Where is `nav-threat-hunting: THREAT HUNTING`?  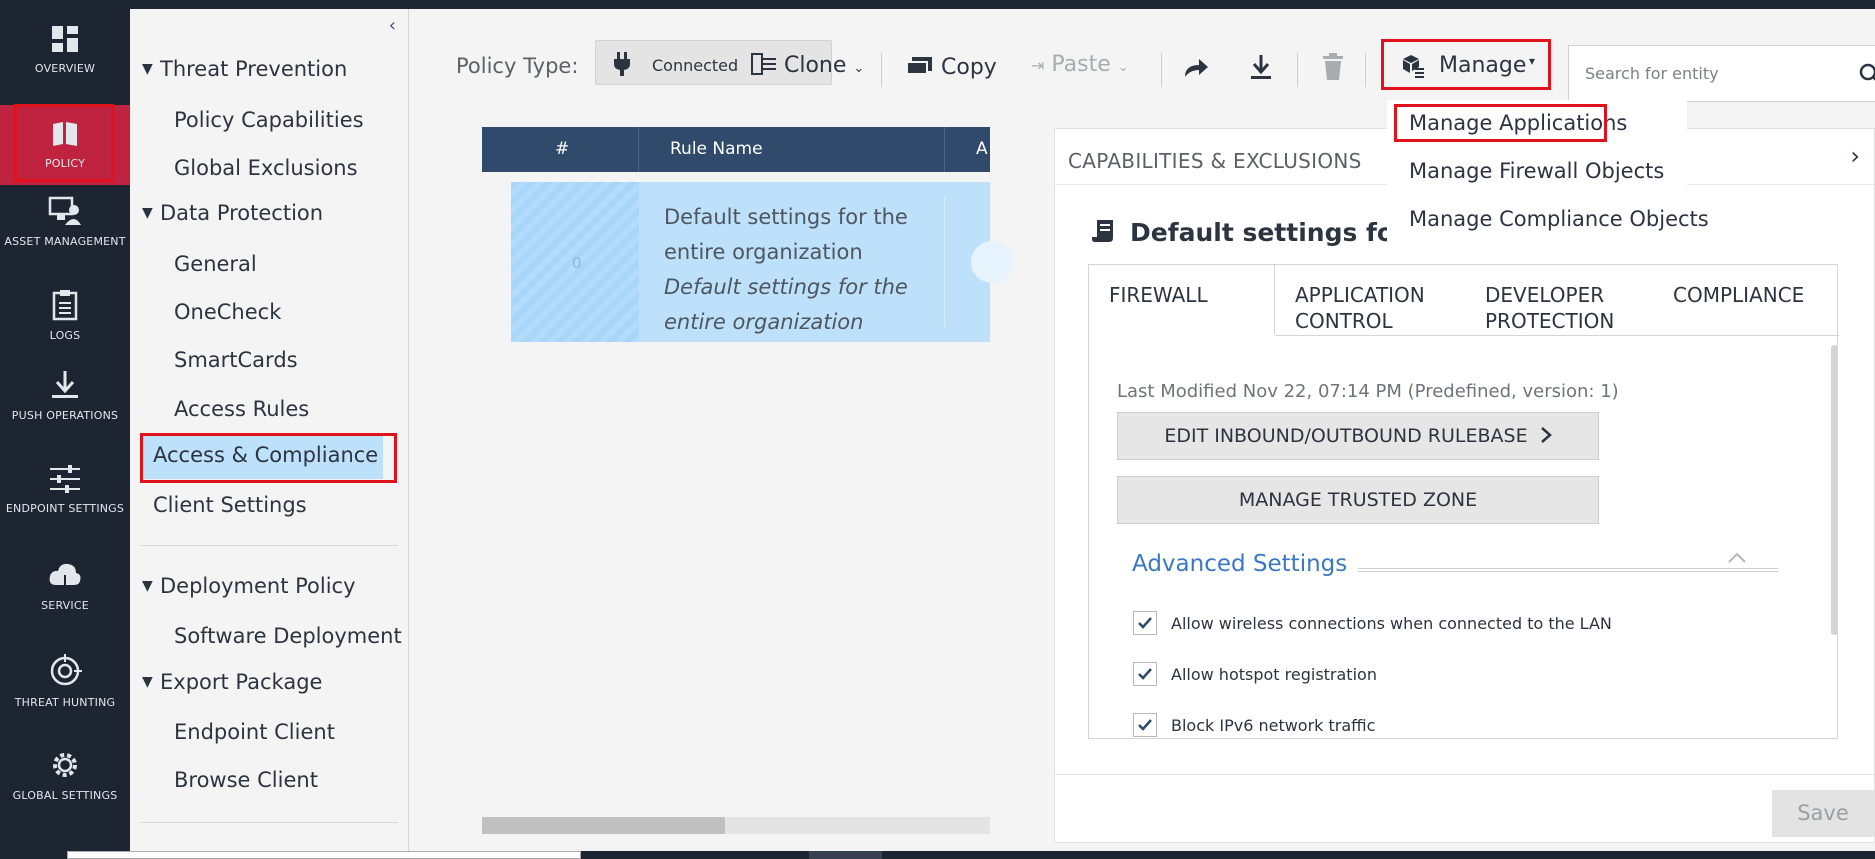 nav-threat-hunting: THREAT HUNTING is located at coordinates (65, 694).